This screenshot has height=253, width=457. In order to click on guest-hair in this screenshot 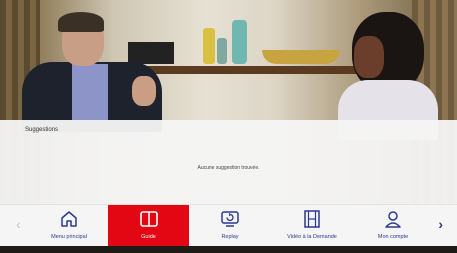, I will do `click(81, 22)`.